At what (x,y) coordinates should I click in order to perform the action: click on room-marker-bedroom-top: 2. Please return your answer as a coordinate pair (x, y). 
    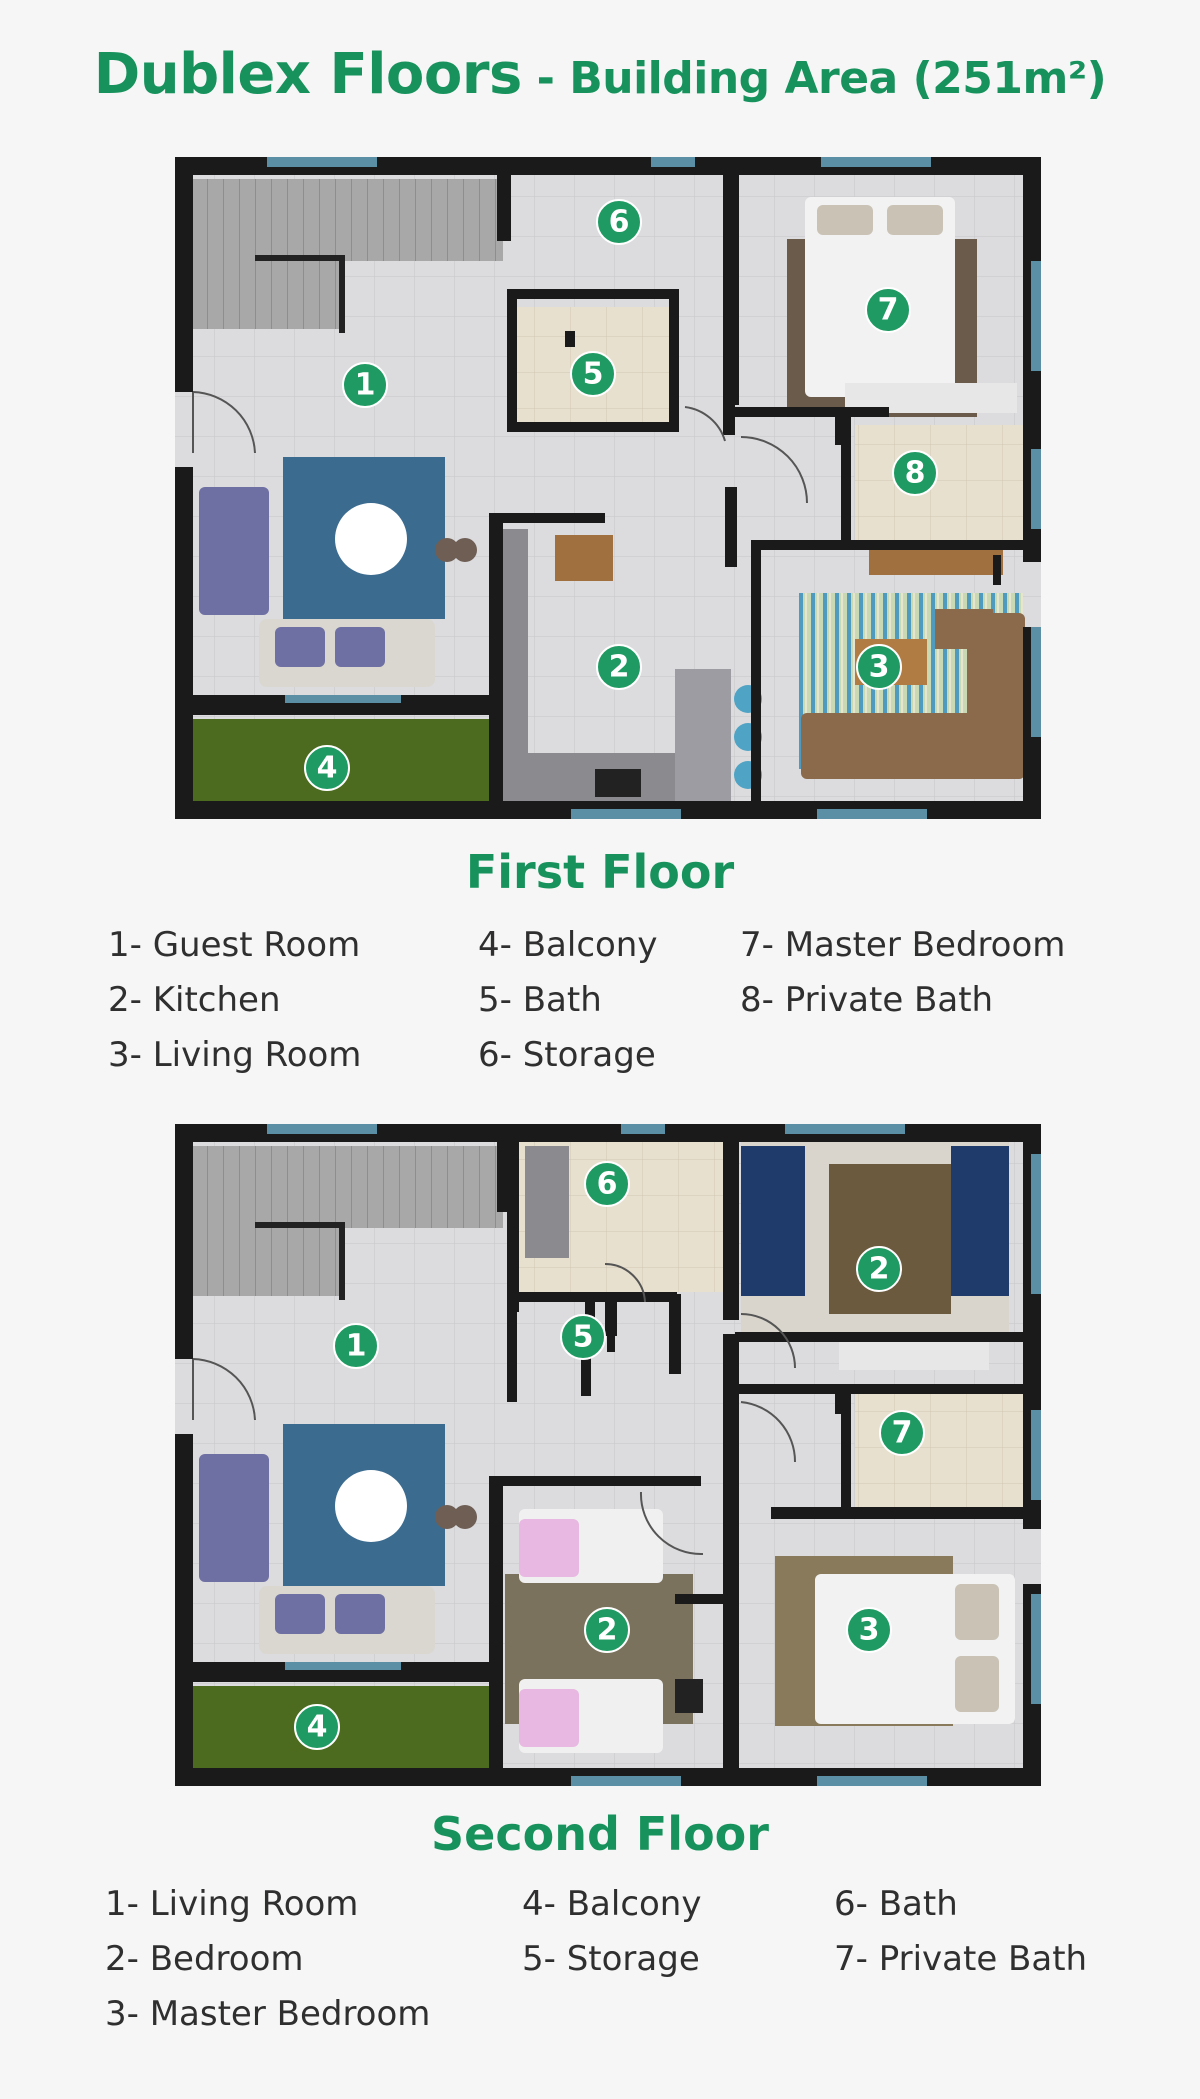
    Looking at the image, I should click on (879, 1269).